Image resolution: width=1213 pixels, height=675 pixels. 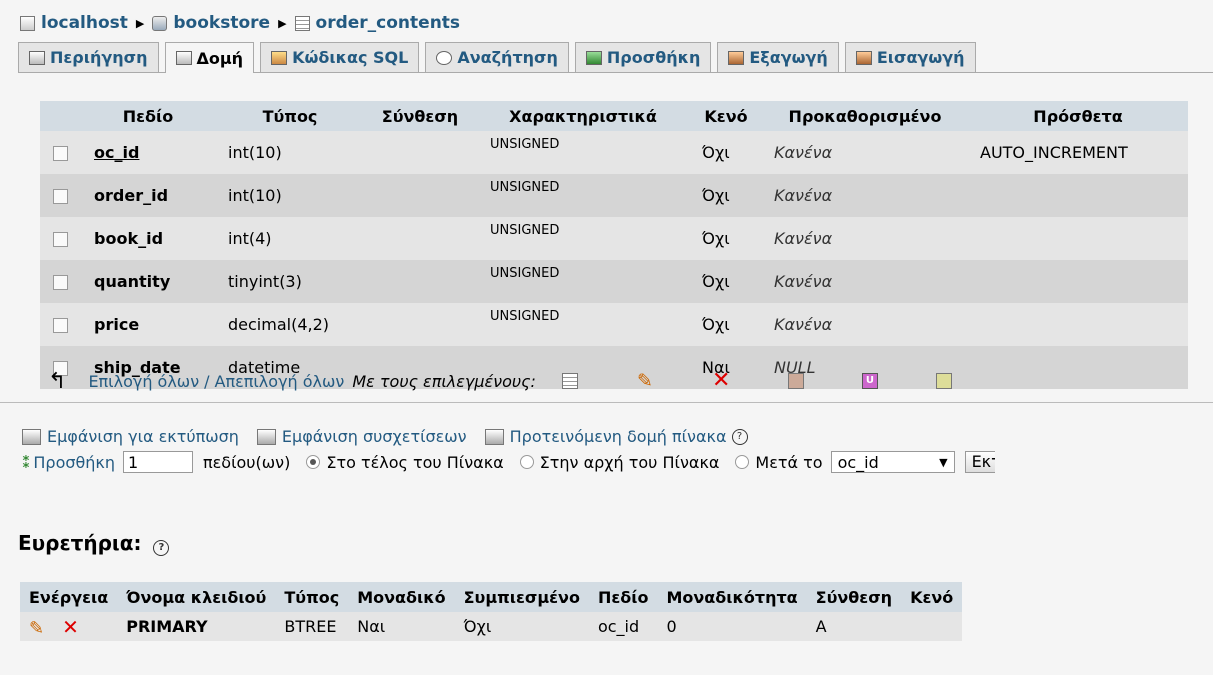 What do you see at coordinates (932, 597) in the screenshot?
I see `header-null: Κενό` at bounding box center [932, 597].